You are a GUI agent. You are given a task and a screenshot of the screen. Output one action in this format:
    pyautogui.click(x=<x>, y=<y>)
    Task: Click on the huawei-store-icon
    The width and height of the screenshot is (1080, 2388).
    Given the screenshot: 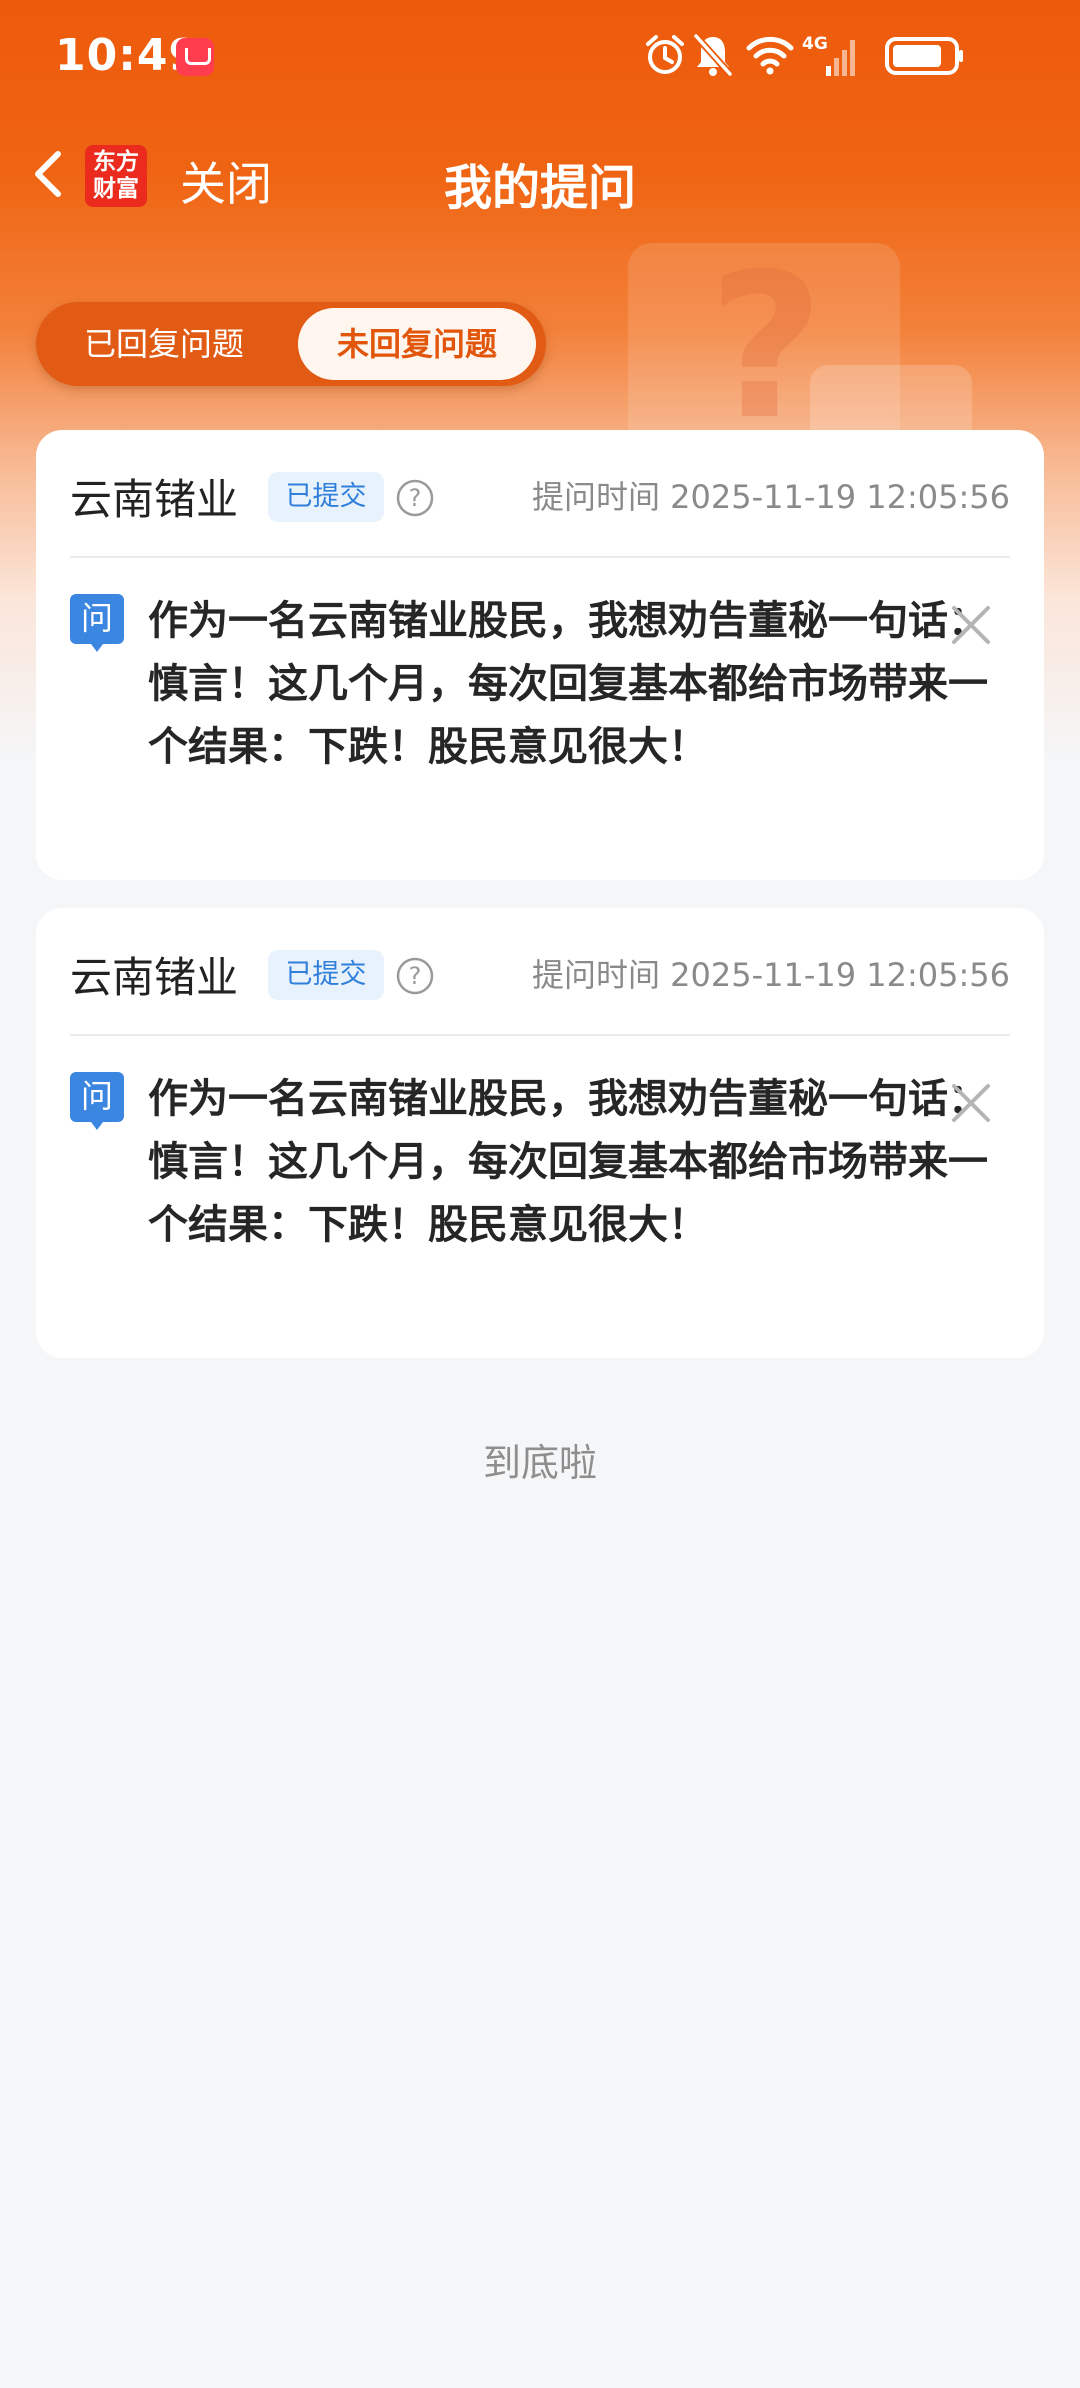 What is the action you would take?
    pyautogui.click(x=195, y=57)
    